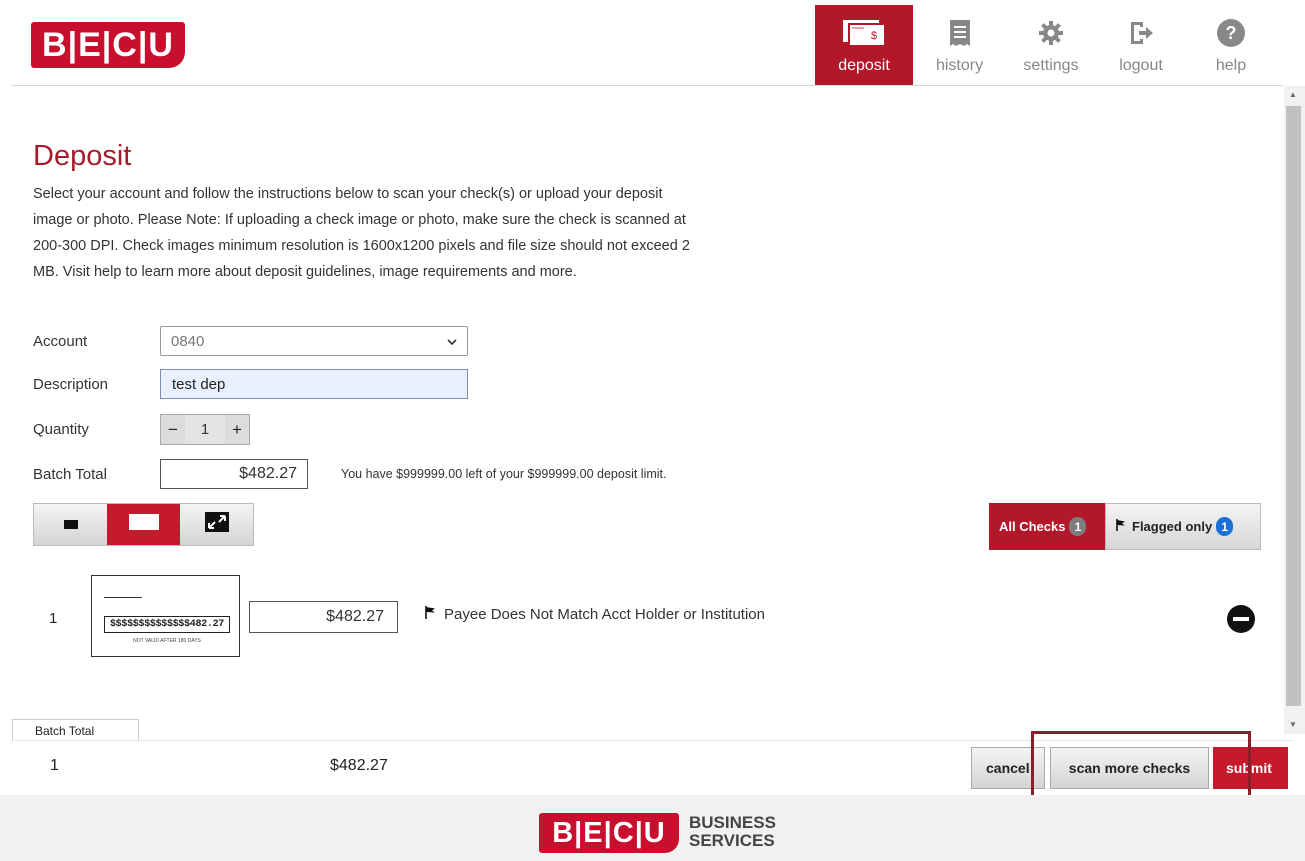  Describe the element at coordinates (323, 617) in the screenshot. I see `check-amount-input: $482.27` at that location.